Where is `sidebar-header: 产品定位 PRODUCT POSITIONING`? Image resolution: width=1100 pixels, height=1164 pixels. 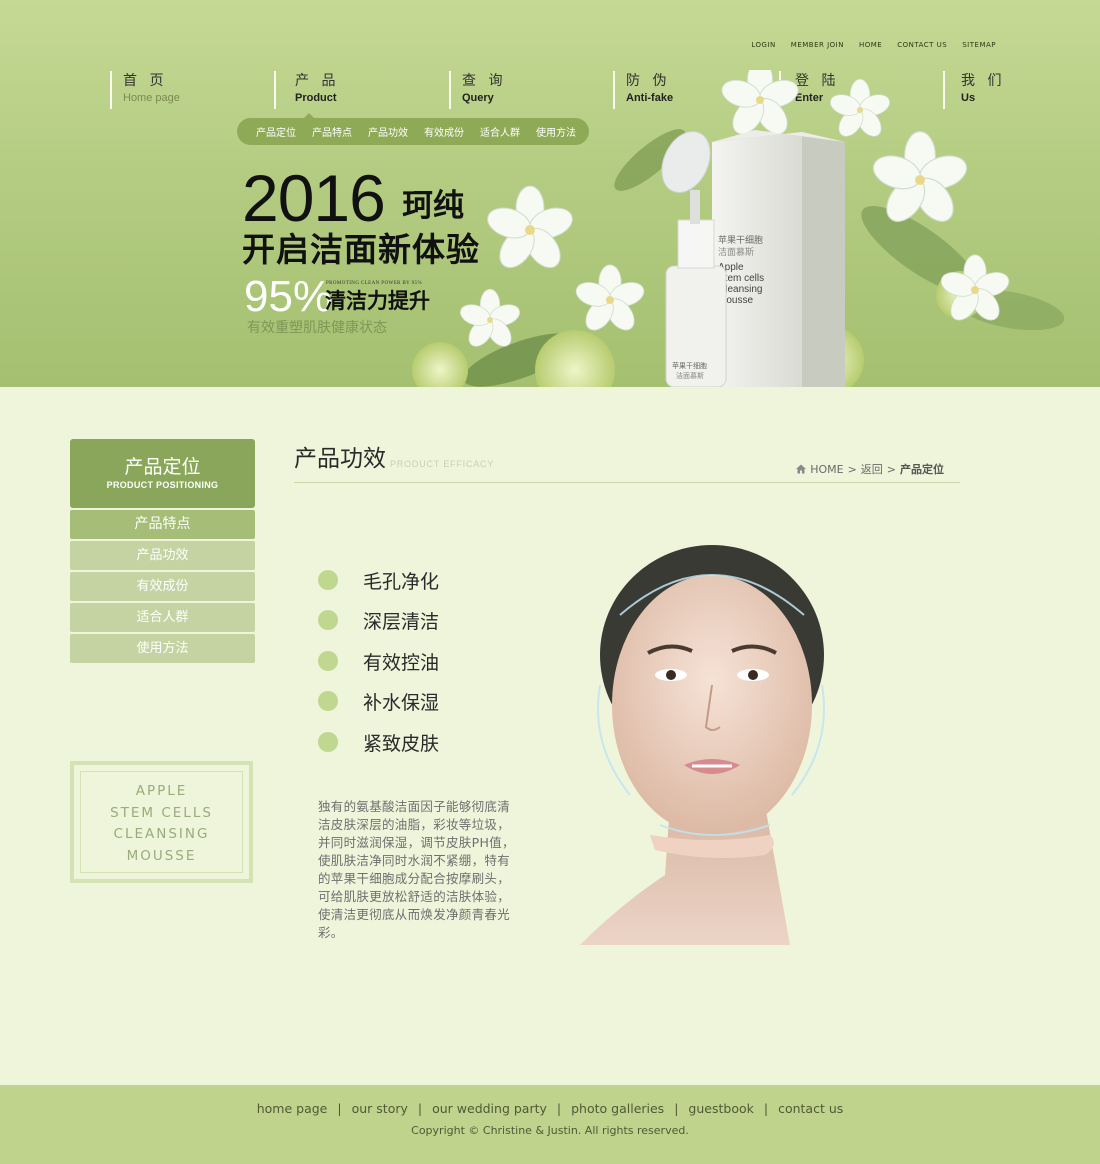 sidebar-header: 产品定位 PRODUCT POSITIONING is located at coordinates (162, 473).